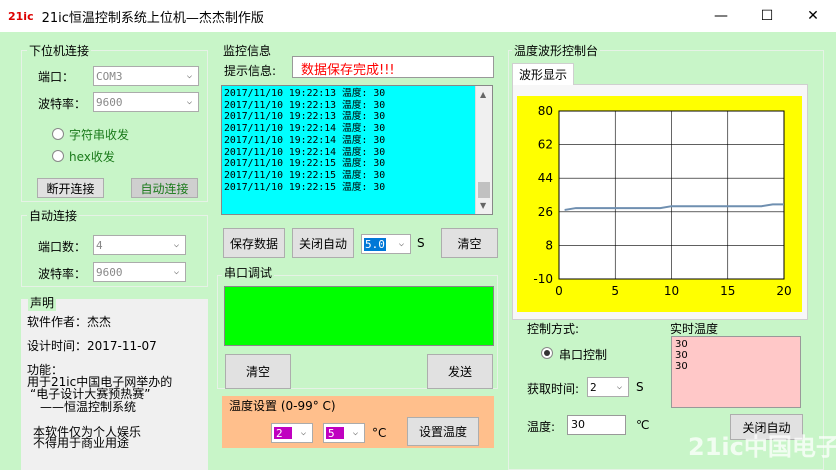  I want to click on title-bar: 21ic 21ic恒温控制系统上位机—杰杰制作版 — ☐ ✕, so click(418, 16).